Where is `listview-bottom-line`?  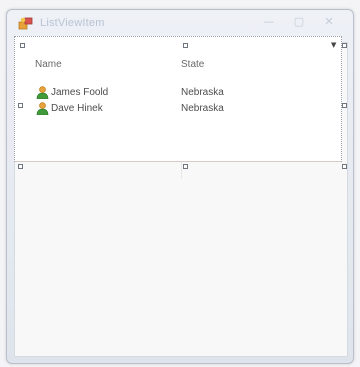 listview-bottom-line is located at coordinates (178, 161).